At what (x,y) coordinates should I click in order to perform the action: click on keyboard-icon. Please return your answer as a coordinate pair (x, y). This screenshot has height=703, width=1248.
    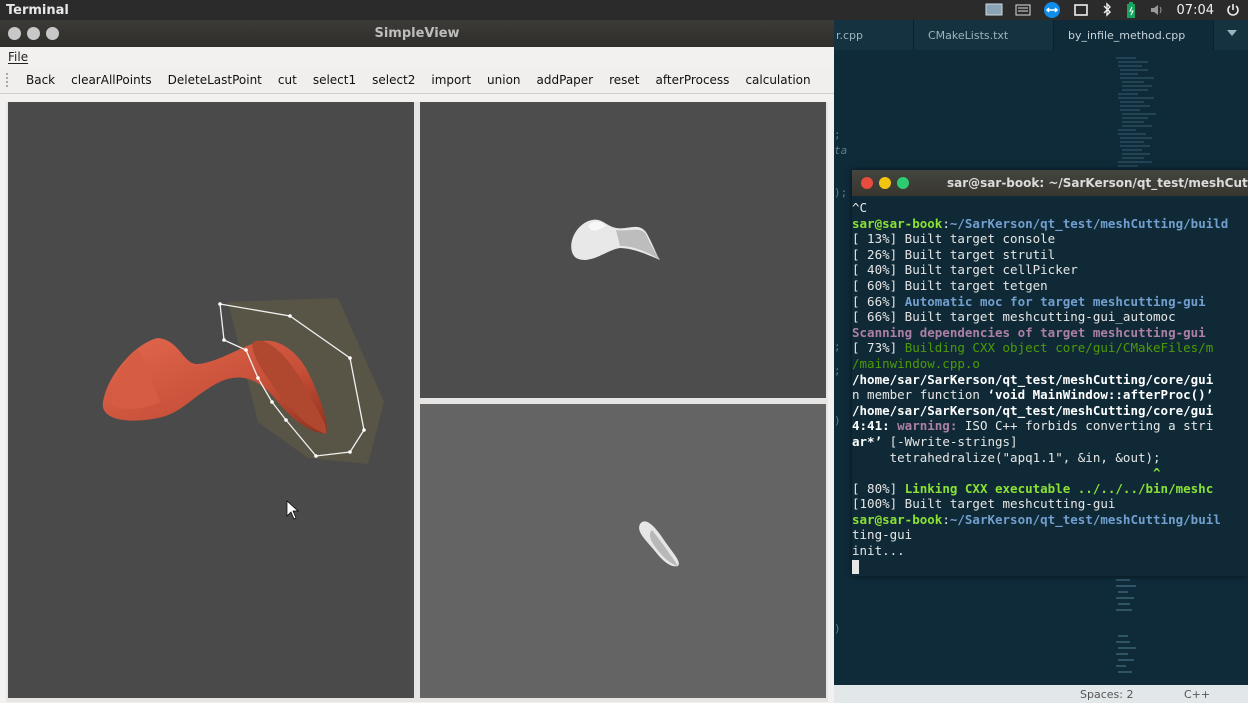
    Looking at the image, I should click on (1023, 10).